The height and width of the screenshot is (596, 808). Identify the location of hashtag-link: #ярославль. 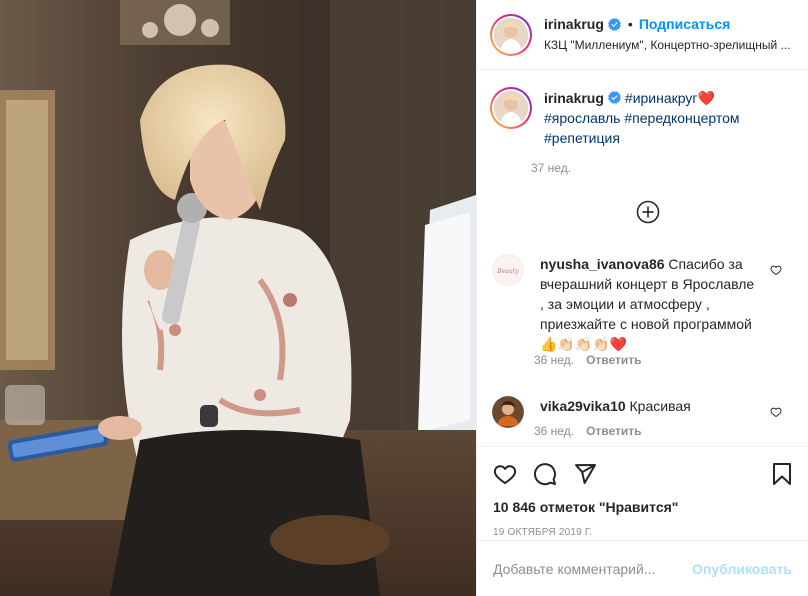
(582, 118).